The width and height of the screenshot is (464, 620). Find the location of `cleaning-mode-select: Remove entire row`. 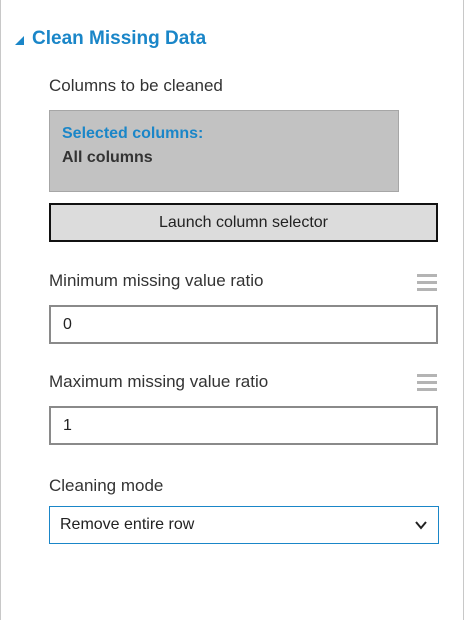

cleaning-mode-select: Remove entire row is located at coordinates (244, 525).